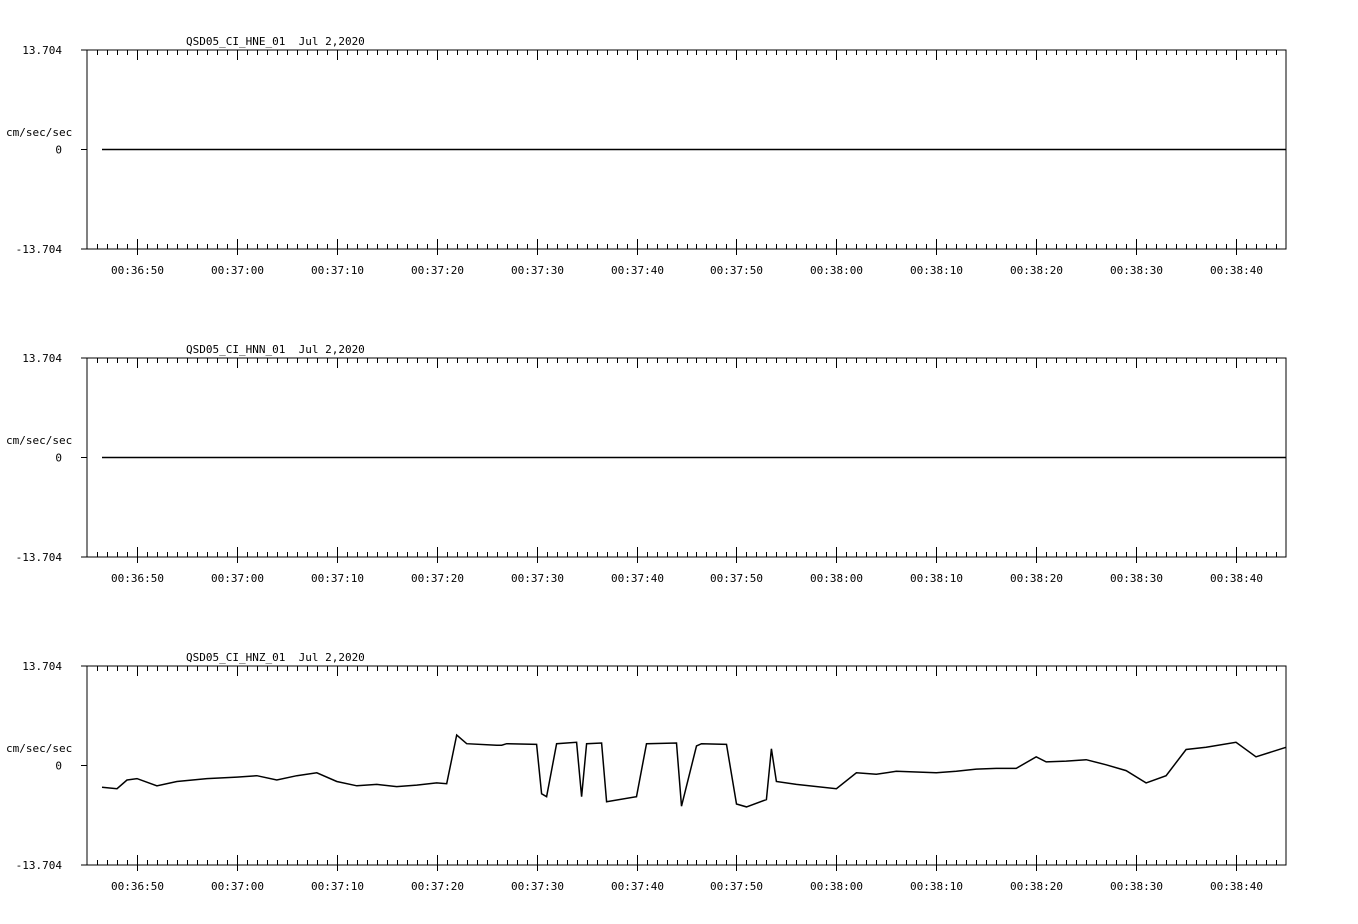 This screenshot has width=1358, height=924. I want to click on chart-title: QSD05_CI_HNN_01 Jul 2,2020, so click(275, 349).